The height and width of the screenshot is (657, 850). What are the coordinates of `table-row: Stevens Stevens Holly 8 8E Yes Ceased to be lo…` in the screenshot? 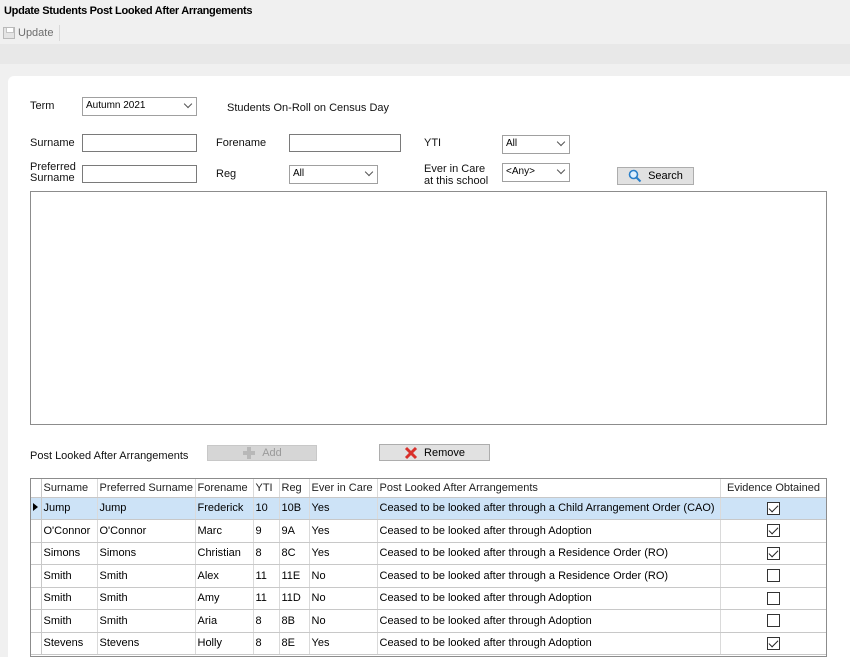 It's located at (428, 643).